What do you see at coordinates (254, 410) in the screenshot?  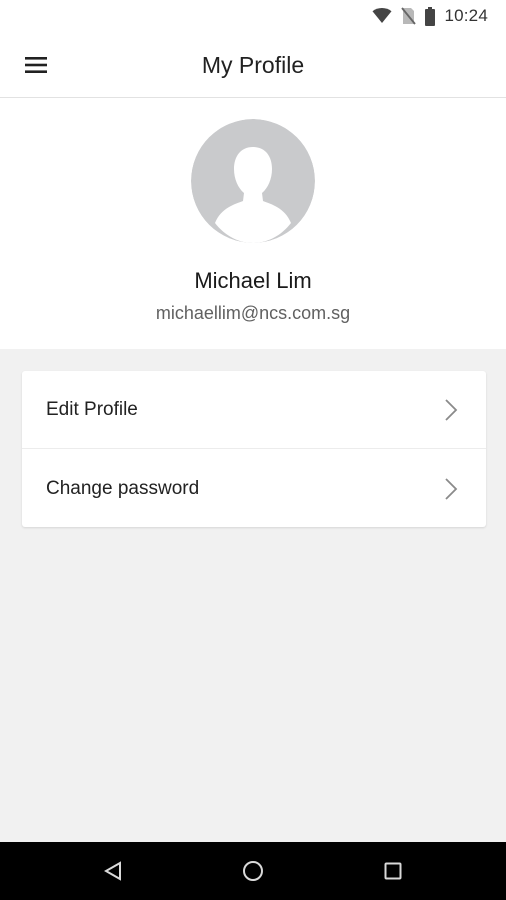 I see `edit-profile-item: Edit Profile` at bounding box center [254, 410].